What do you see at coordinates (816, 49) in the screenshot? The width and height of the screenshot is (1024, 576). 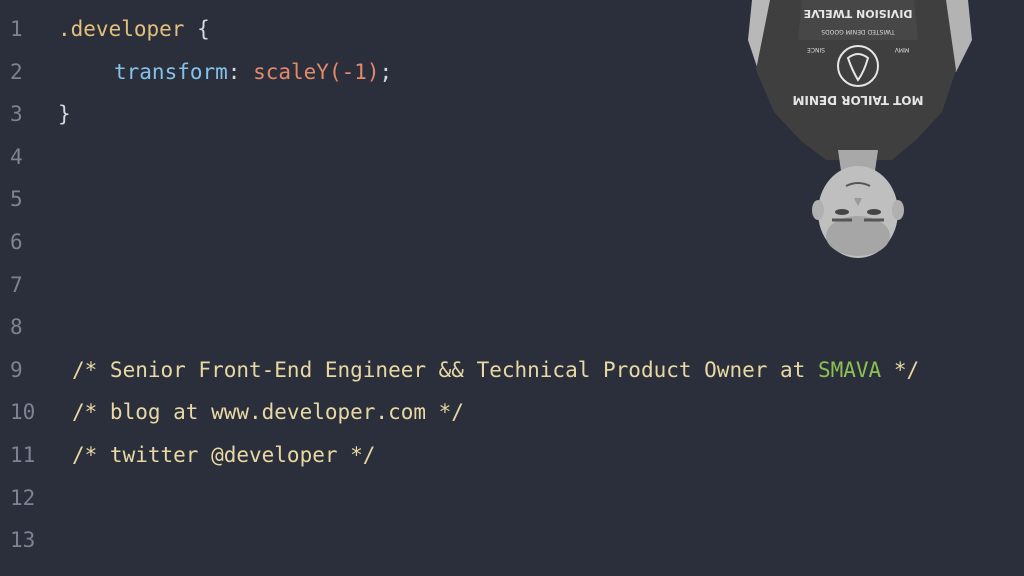 I see `shirt-since: SINCE` at bounding box center [816, 49].